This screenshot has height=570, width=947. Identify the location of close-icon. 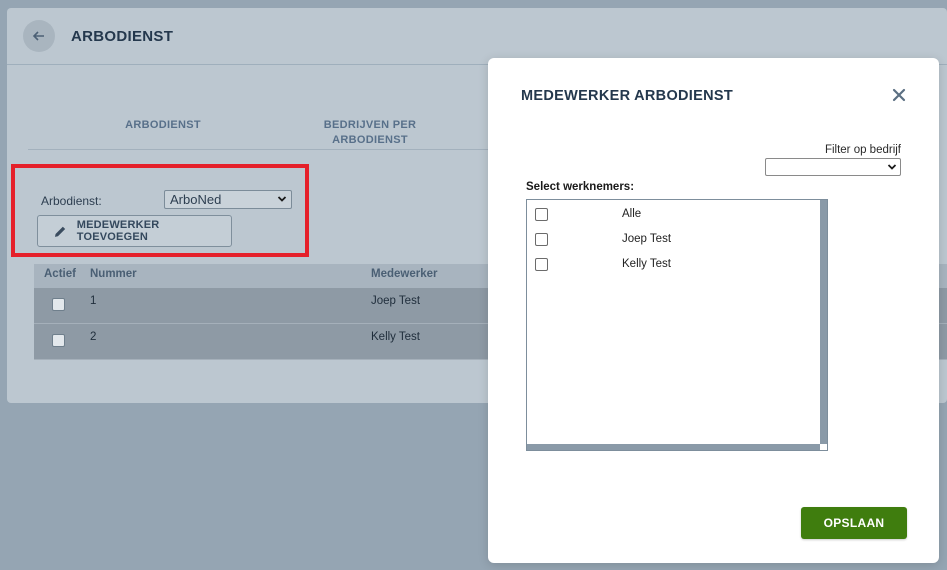
(899, 95).